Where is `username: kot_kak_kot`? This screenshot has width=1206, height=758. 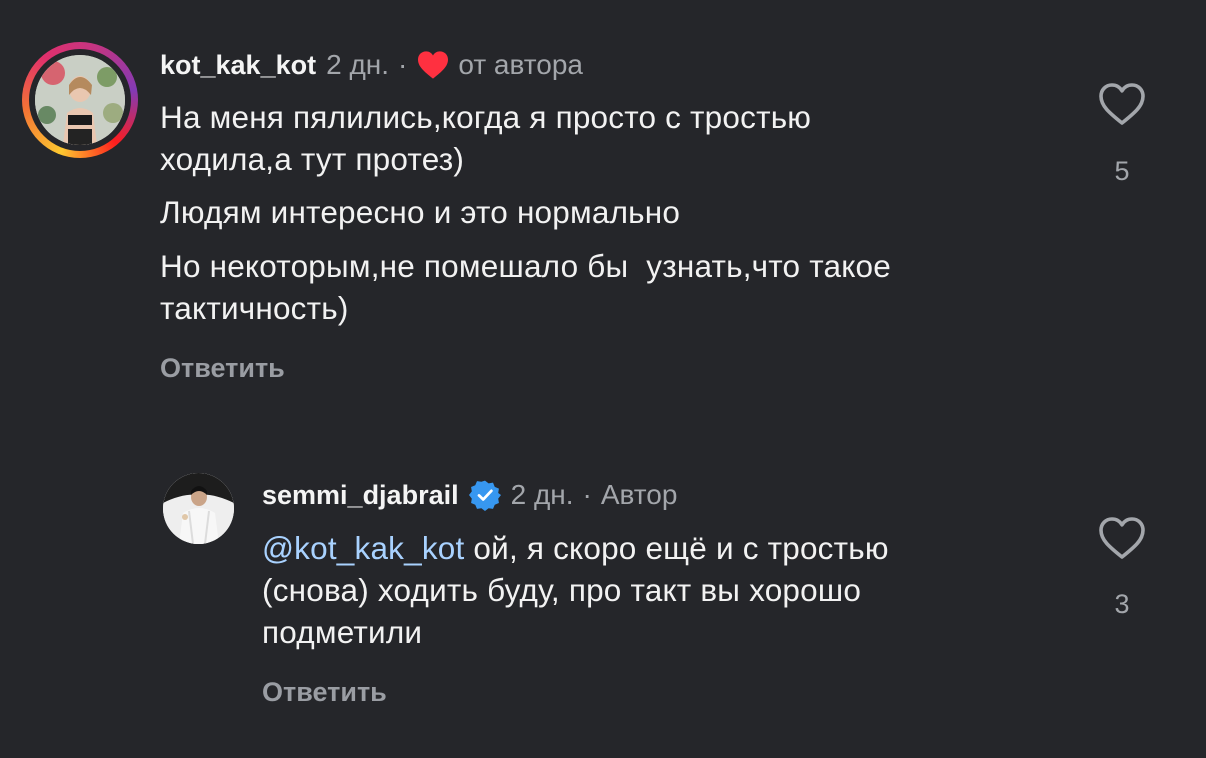
username: kot_kak_kot is located at coordinates (238, 65).